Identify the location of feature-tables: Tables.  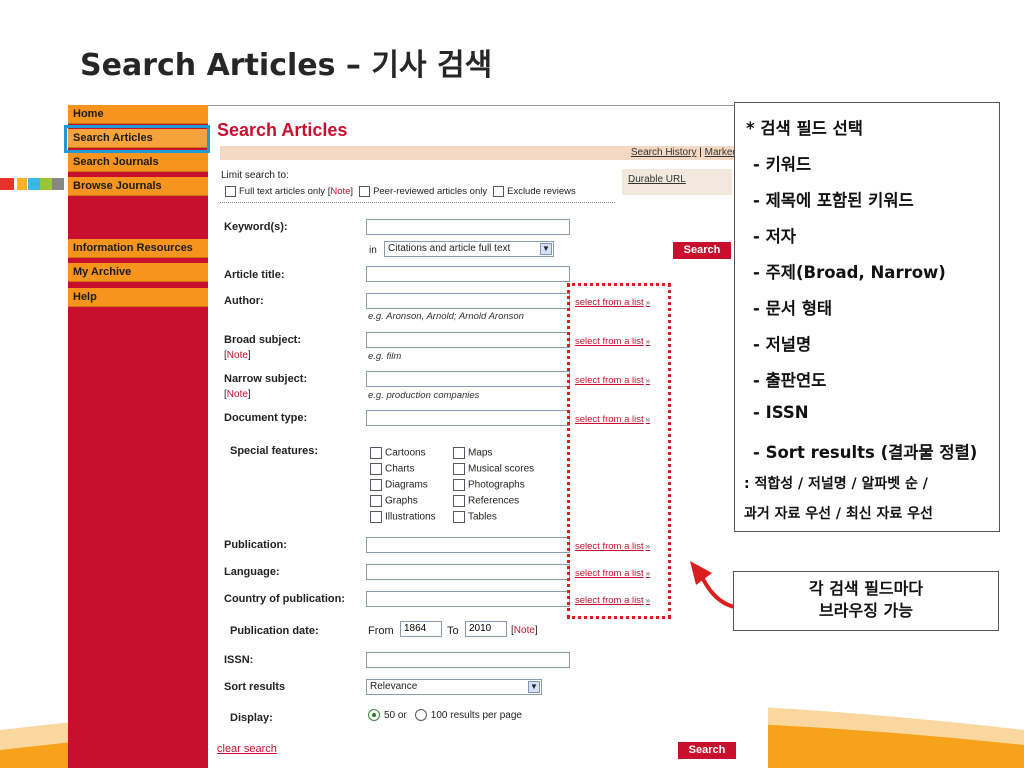
(475, 517).